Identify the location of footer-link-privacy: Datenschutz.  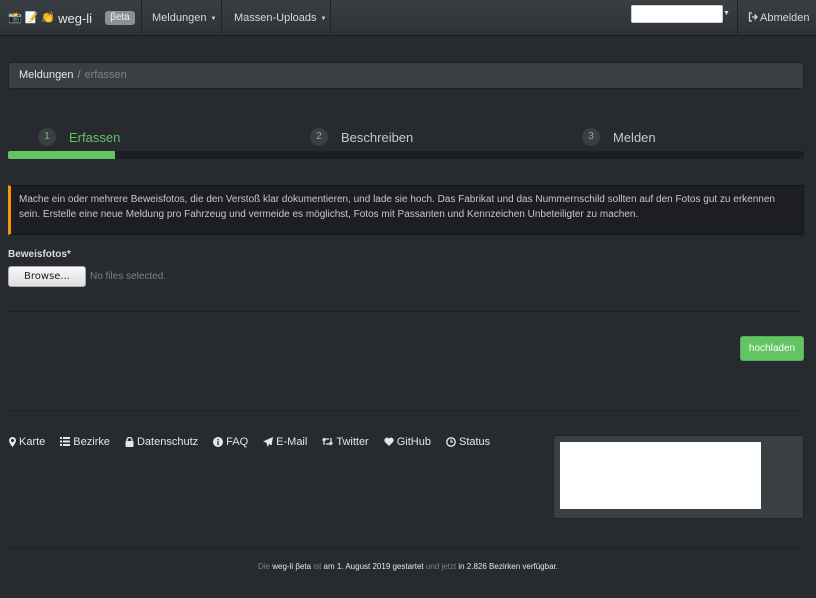
(161, 442).